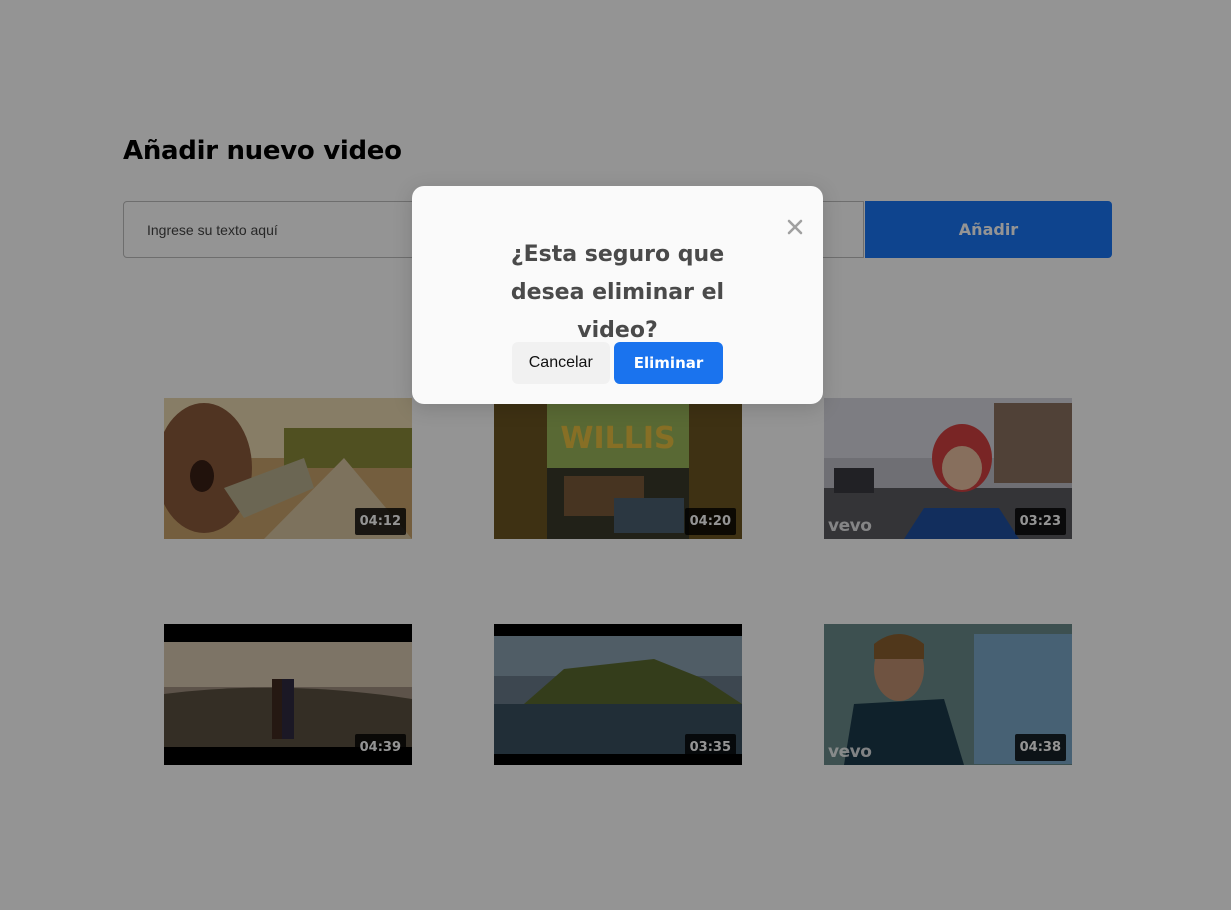 The width and height of the screenshot is (1231, 910). What do you see at coordinates (668, 363) in the screenshot?
I see `delete-button: Eliminar` at bounding box center [668, 363].